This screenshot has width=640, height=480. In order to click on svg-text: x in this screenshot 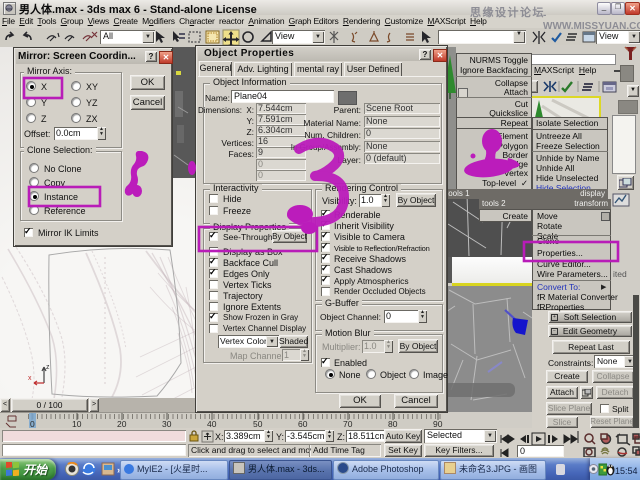, I will do `click(30, 378)`.